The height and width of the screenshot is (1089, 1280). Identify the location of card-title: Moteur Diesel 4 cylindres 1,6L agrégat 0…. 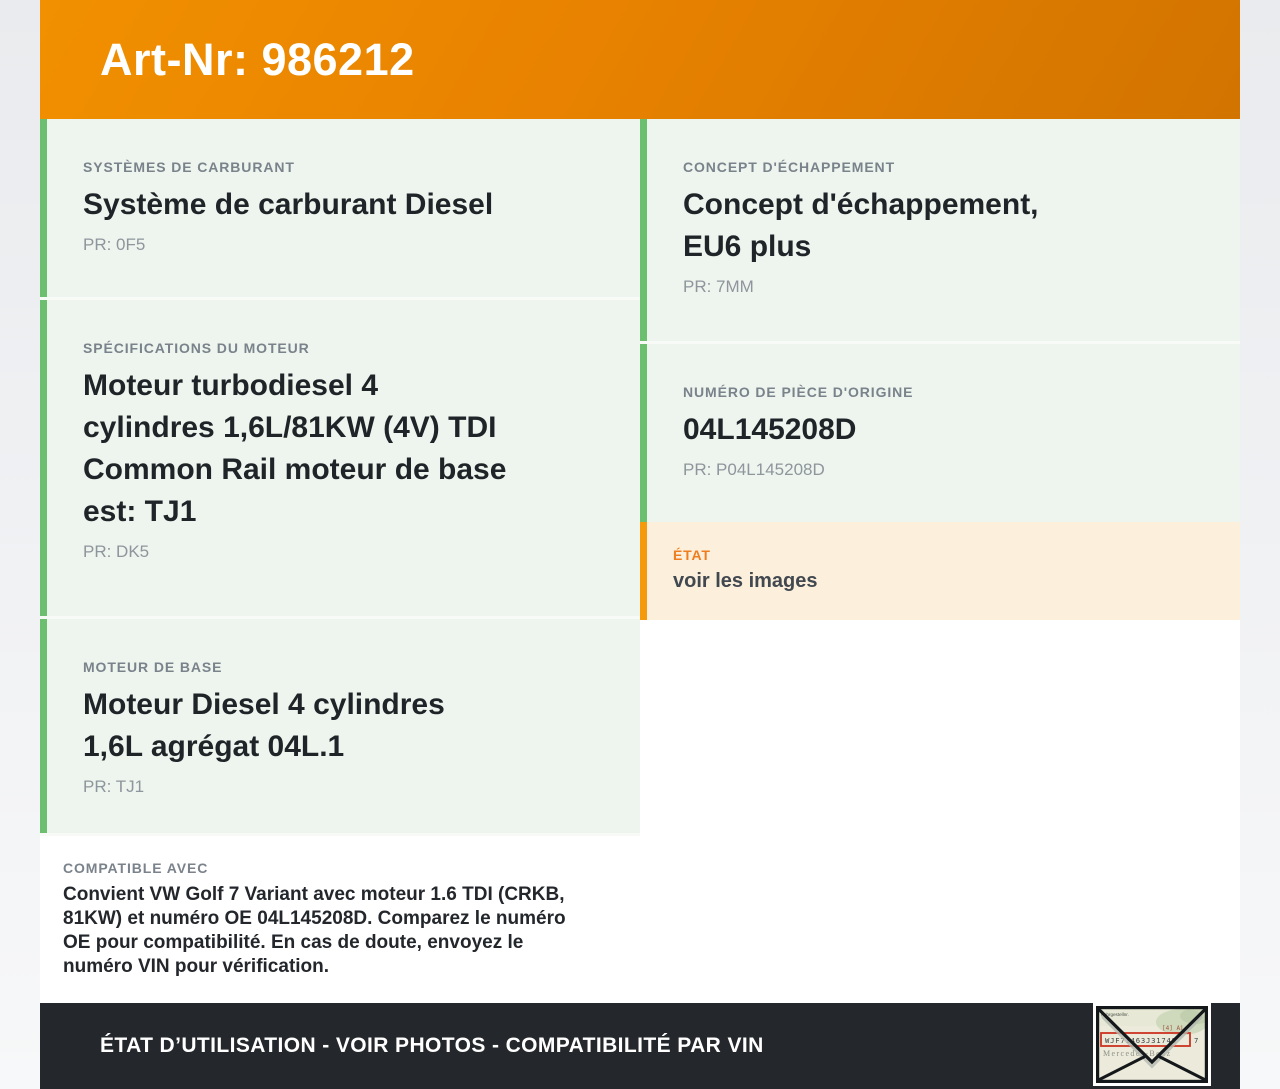
(264, 725).